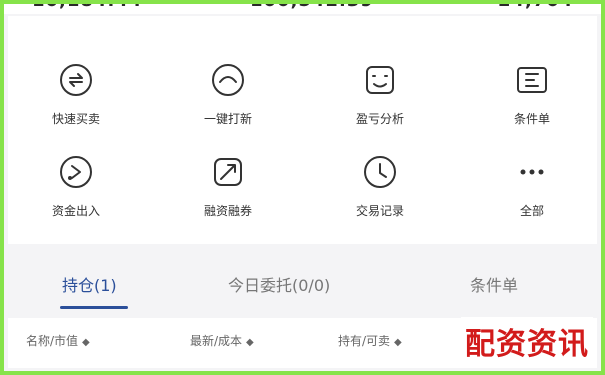 The height and width of the screenshot is (375, 605). Describe the element at coordinates (75, 211) in the screenshot. I see `grid-label-fund-transfer: 资金出入` at that location.